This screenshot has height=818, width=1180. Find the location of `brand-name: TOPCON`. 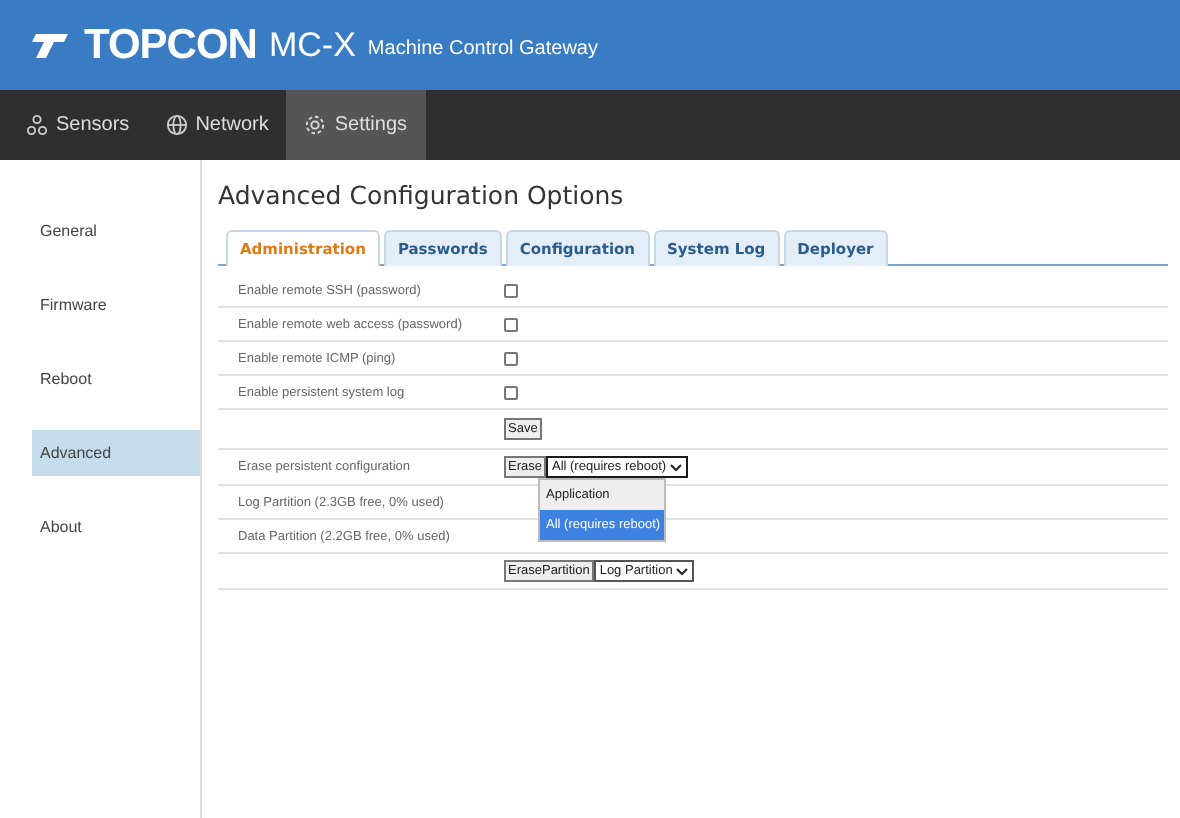

brand-name: TOPCON is located at coordinates (170, 45).